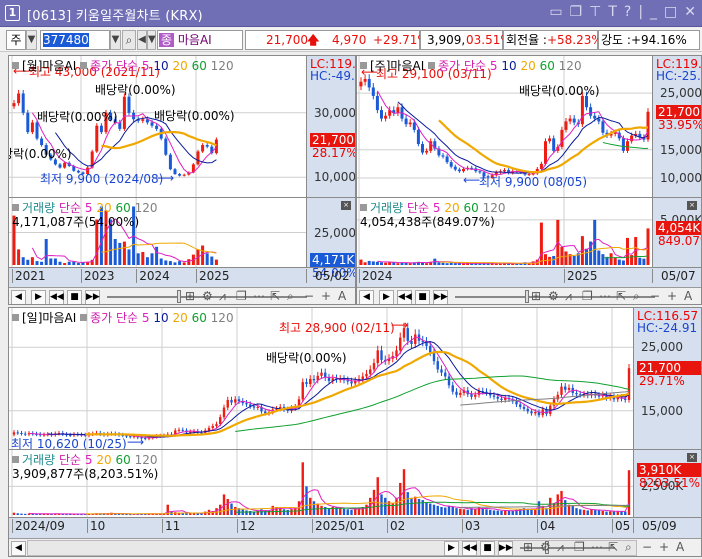  What do you see at coordinates (670, 12) in the screenshot?
I see `maximize-icon: □` at bounding box center [670, 12].